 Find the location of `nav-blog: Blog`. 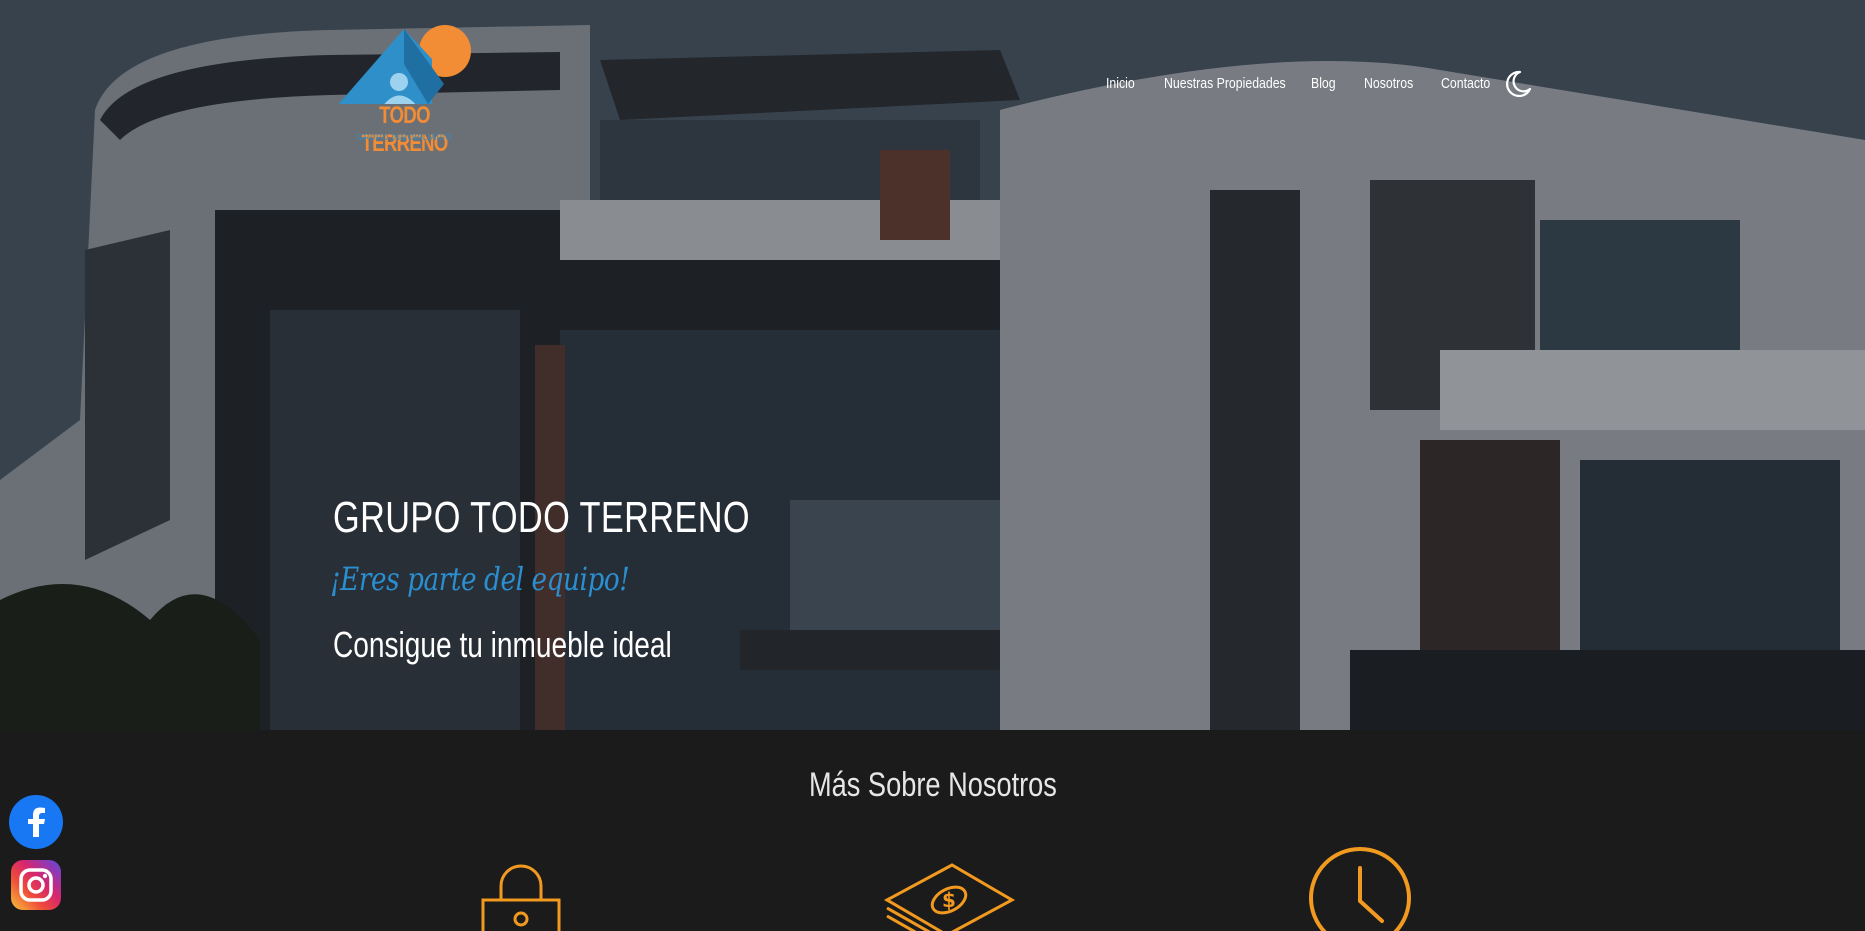

nav-blog: Blog is located at coordinates (1323, 83).